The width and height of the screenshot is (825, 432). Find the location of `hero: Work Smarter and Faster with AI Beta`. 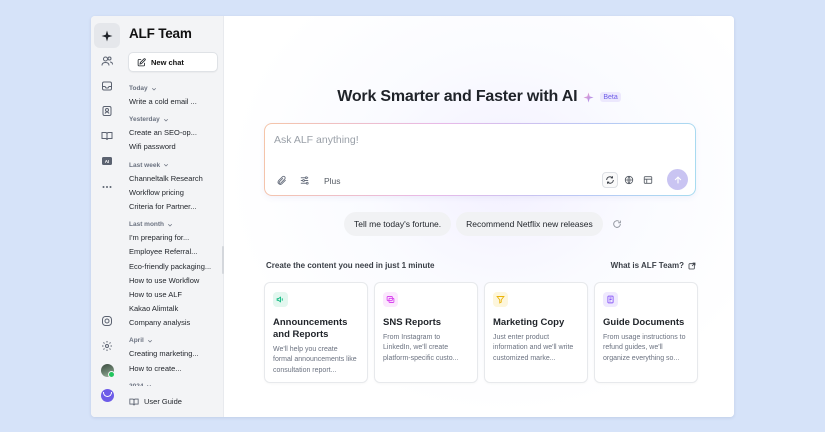

hero: Work Smarter and Faster with AI Beta is located at coordinates (479, 97).